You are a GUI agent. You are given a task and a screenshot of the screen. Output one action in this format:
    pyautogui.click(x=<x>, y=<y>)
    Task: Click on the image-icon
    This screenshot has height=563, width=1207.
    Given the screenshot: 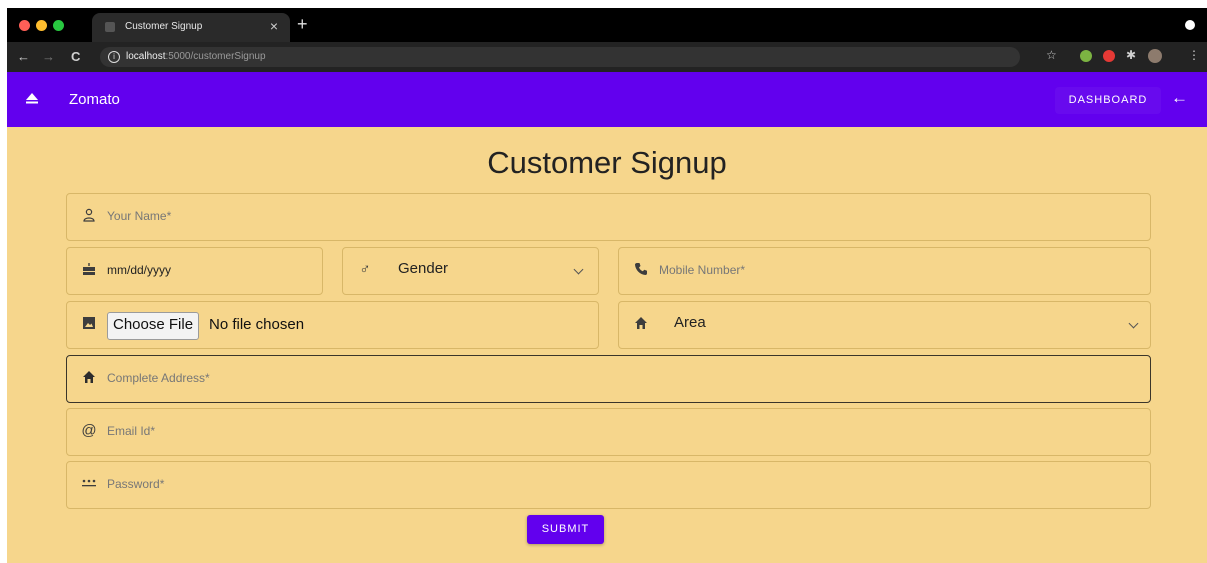 What is the action you would take?
    pyautogui.click(x=89, y=324)
    